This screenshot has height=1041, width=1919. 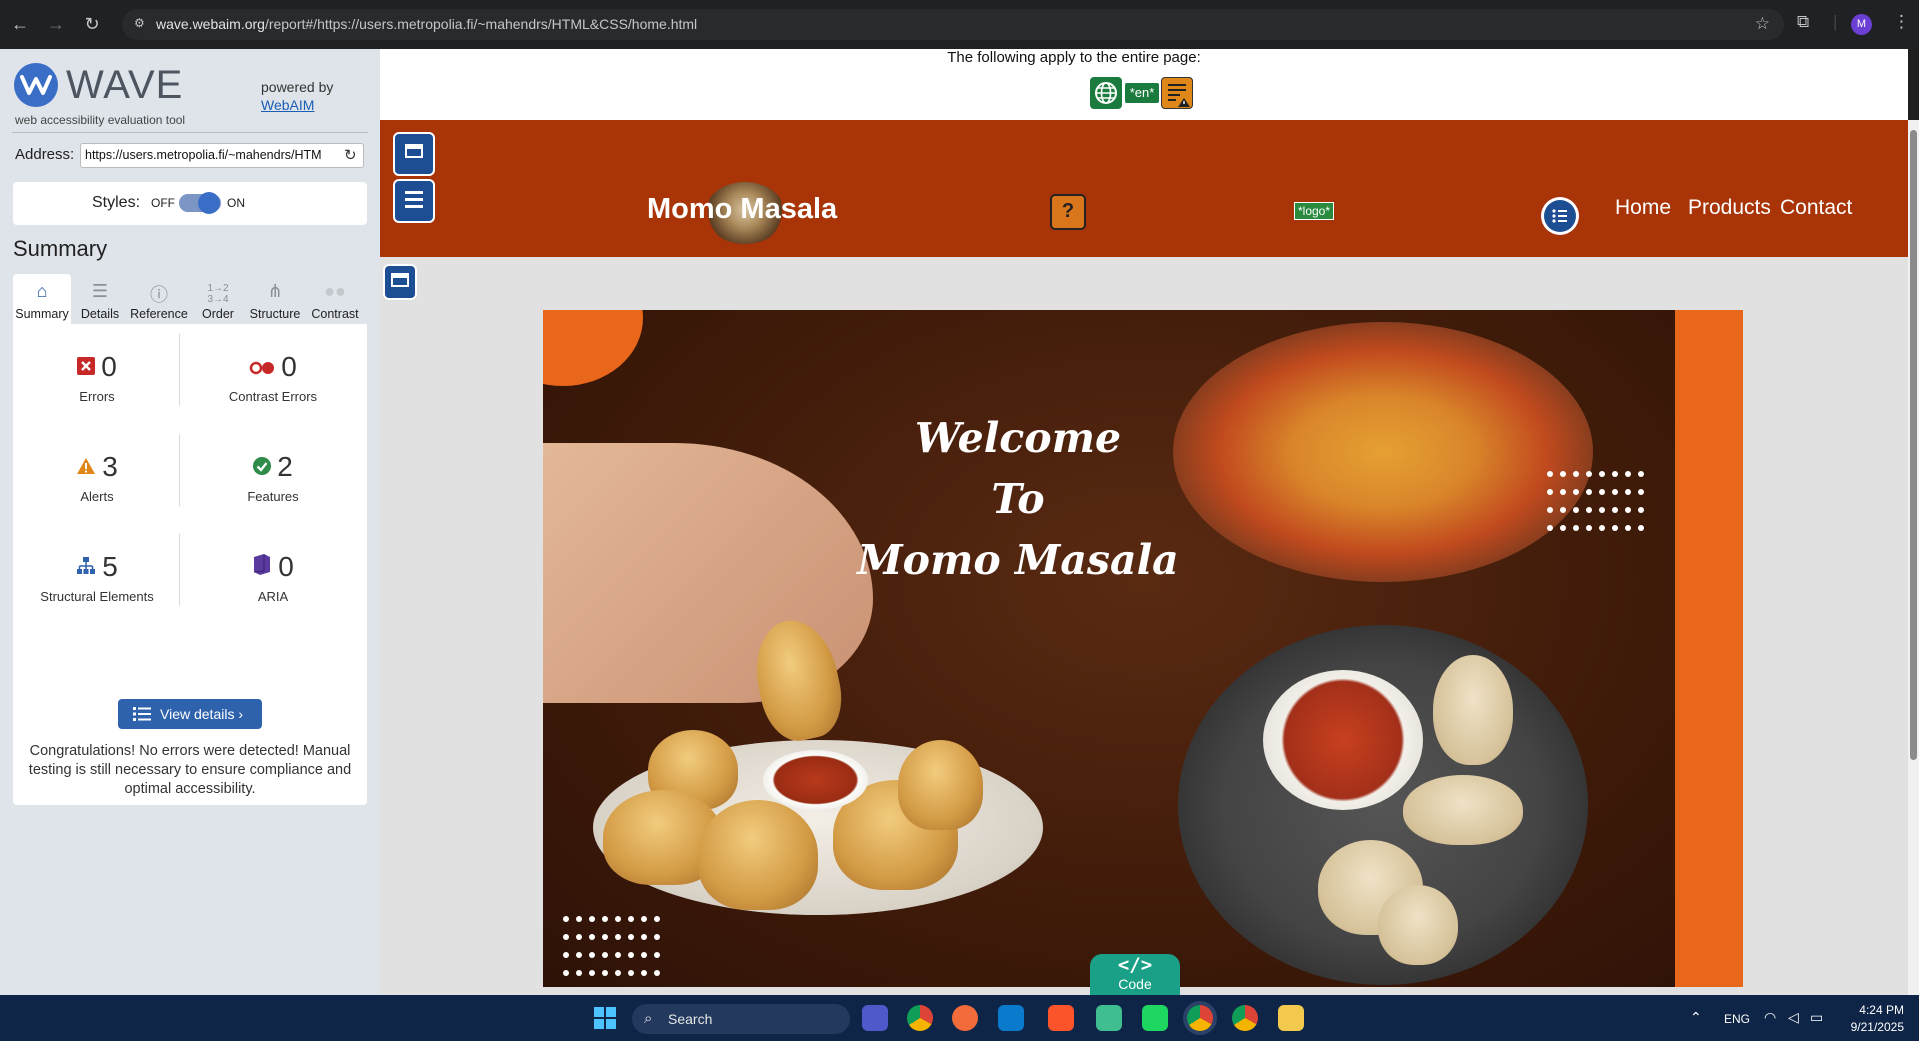 I want to click on order-icon: 1→2 3→4, so click(x=218, y=294).